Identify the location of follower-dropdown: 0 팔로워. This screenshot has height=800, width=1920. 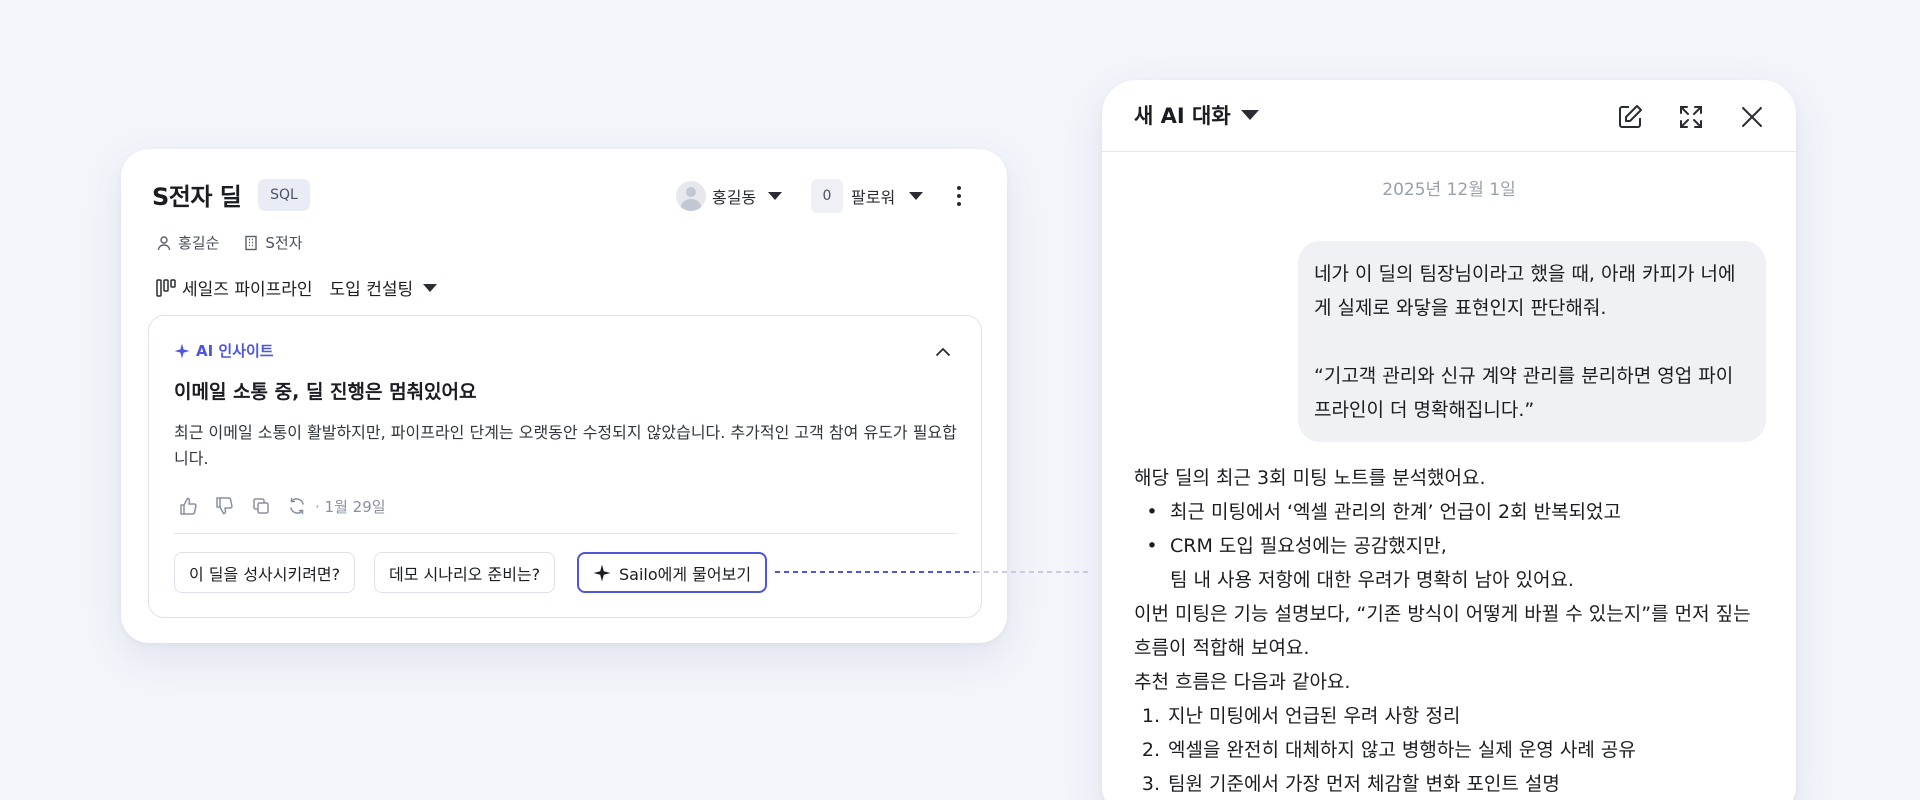
(867, 196).